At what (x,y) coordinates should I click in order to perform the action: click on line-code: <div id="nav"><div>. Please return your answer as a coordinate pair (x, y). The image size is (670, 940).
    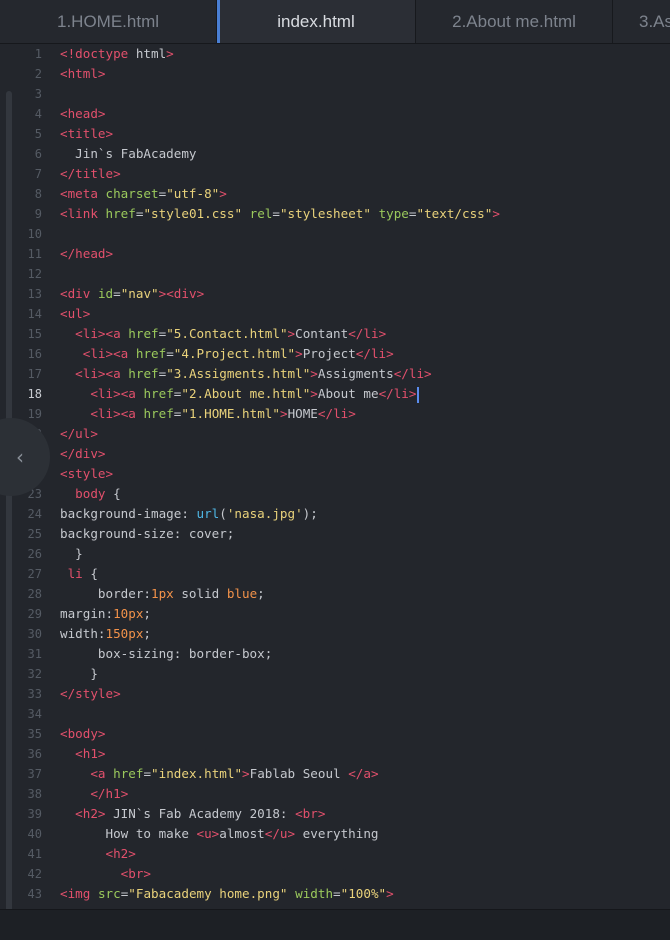
    Looking at the image, I should click on (132, 293).